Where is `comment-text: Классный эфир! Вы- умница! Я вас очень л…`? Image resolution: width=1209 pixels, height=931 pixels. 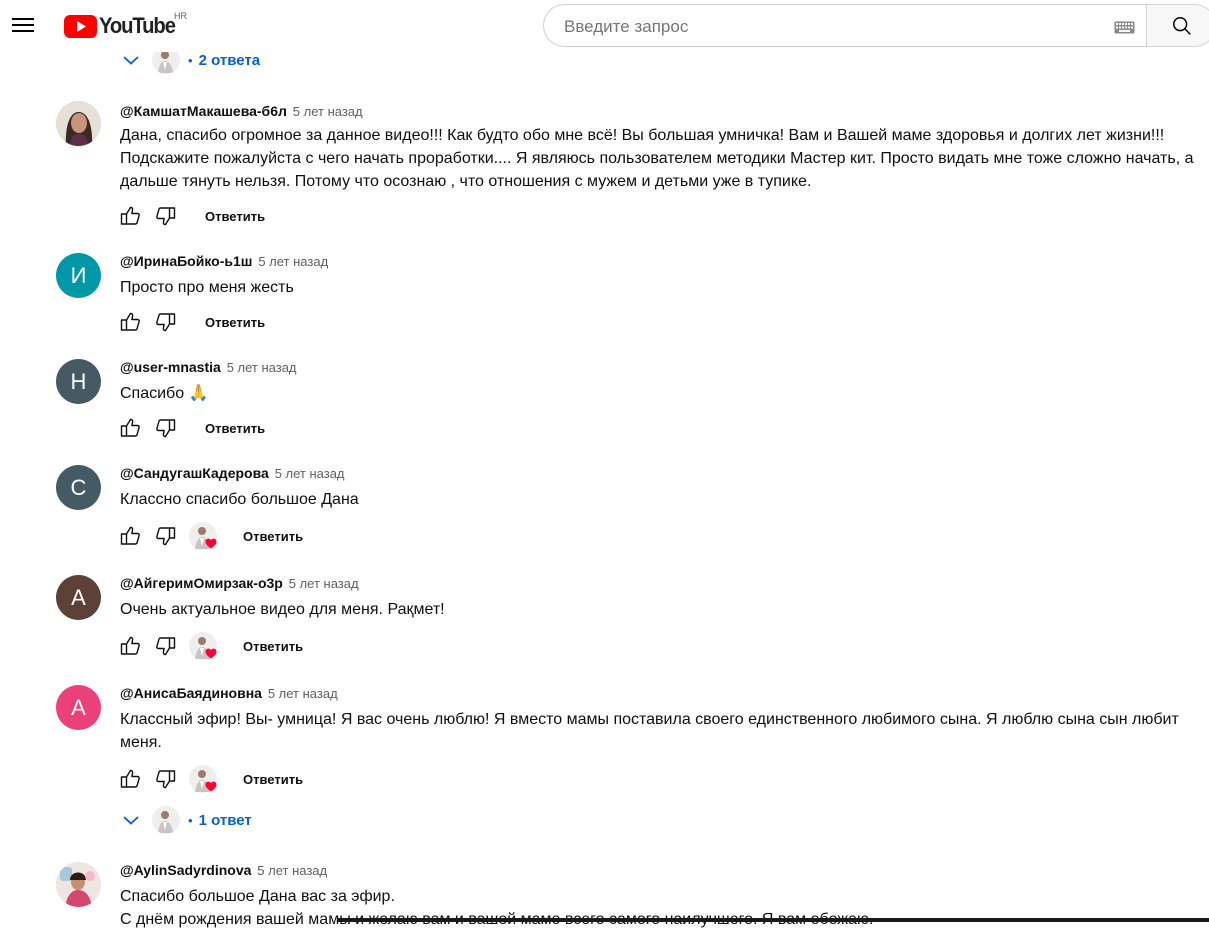 comment-text: Классный эфир! Вы- умница! Я вас очень л… is located at coordinates (649, 731).